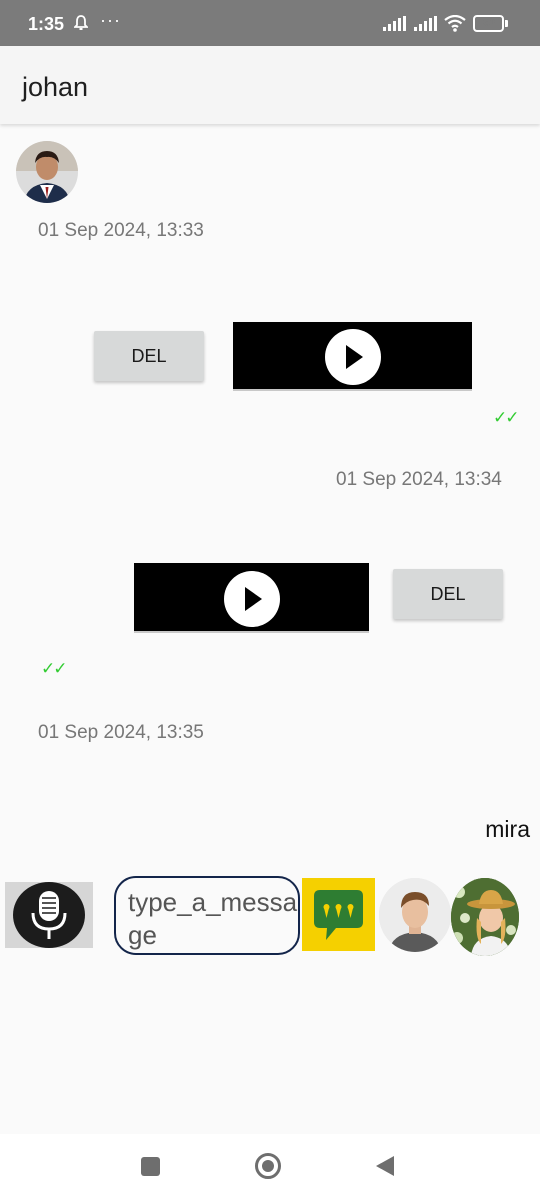  I want to click on microphone-icon, so click(49, 915).